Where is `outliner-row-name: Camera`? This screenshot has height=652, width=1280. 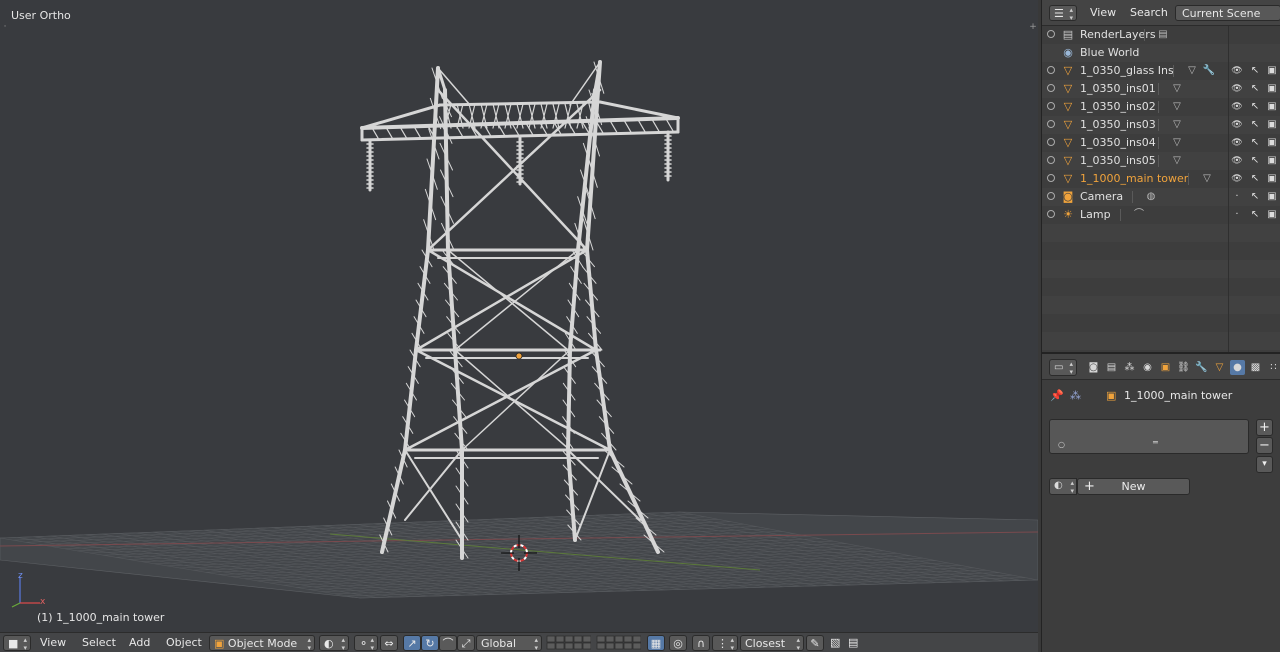 outliner-row-name: Camera is located at coordinates (1101, 197).